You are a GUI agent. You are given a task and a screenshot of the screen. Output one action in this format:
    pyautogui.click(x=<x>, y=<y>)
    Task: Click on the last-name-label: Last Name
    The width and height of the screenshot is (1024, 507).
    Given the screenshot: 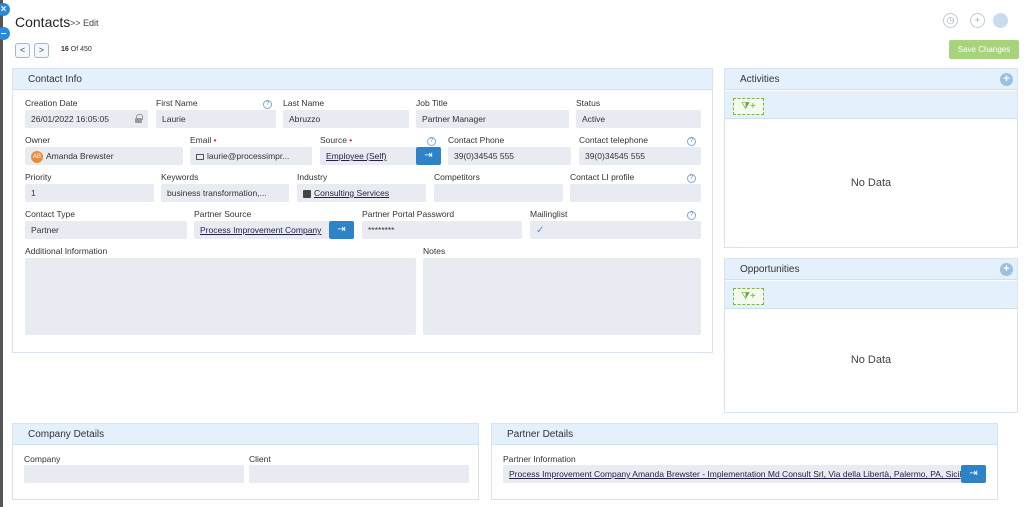 What is the action you would take?
    pyautogui.click(x=304, y=103)
    